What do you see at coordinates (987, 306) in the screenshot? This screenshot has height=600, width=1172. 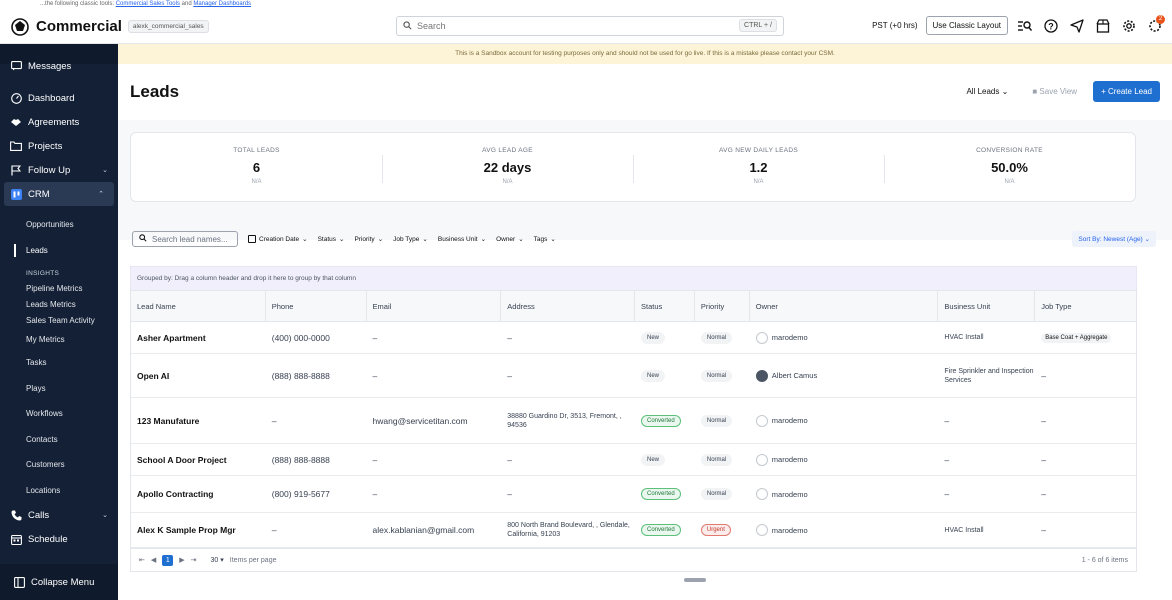 I see `column-header-business-unit: Business Unit` at bounding box center [987, 306].